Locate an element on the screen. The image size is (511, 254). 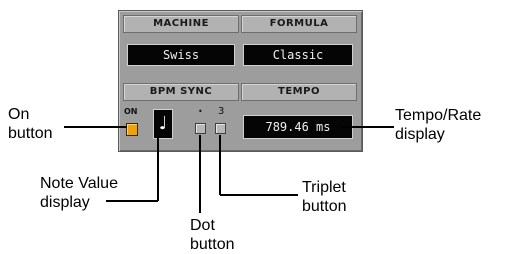
triplet-button-callout: Triplet button is located at coordinates (324, 197).